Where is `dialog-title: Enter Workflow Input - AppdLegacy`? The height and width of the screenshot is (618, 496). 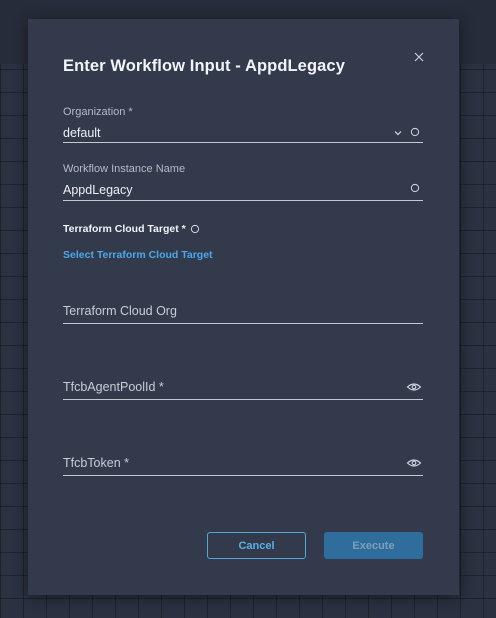 dialog-title: Enter Workflow Input - AppdLegacy is located at coordinates (204, 66).